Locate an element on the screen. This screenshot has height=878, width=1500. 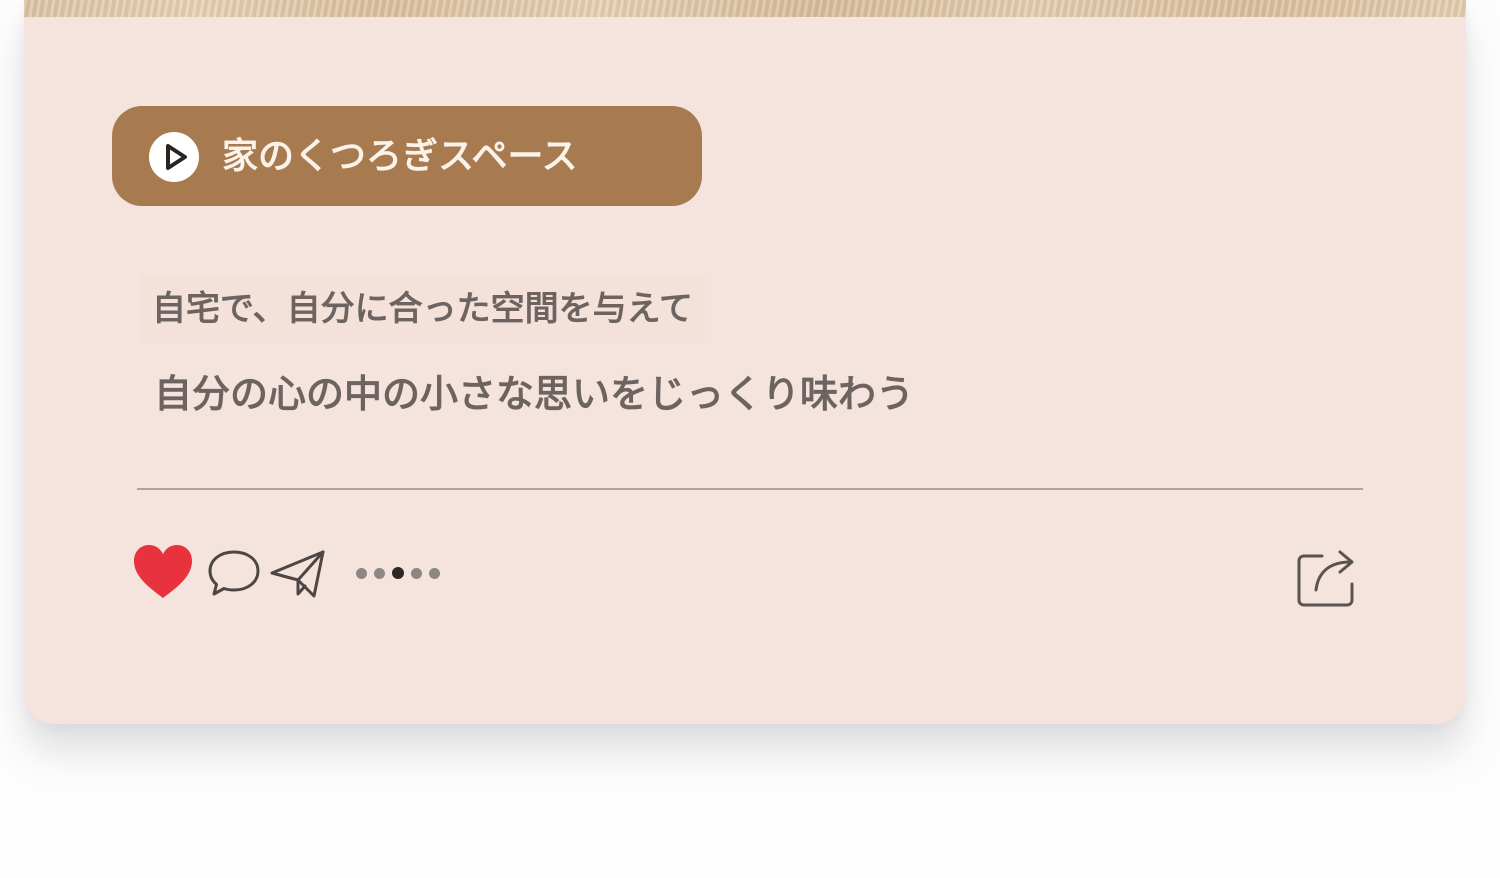
caption-line-1: 自宅で、自分に合った空間を与えて is located at coordinates (422, 309).